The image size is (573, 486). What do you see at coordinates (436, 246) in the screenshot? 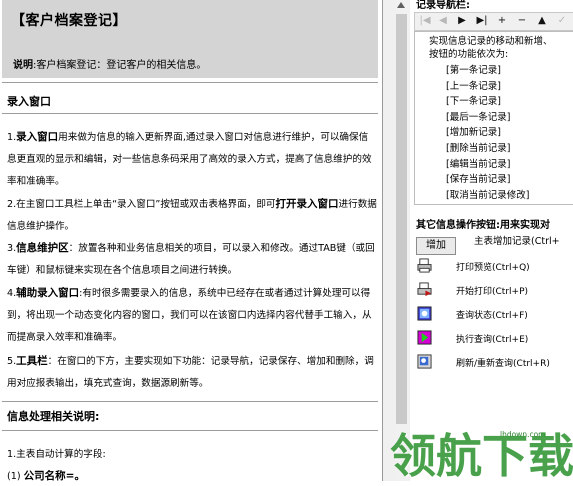
I see `add-button: 增加` at bounding box center [436, 246].